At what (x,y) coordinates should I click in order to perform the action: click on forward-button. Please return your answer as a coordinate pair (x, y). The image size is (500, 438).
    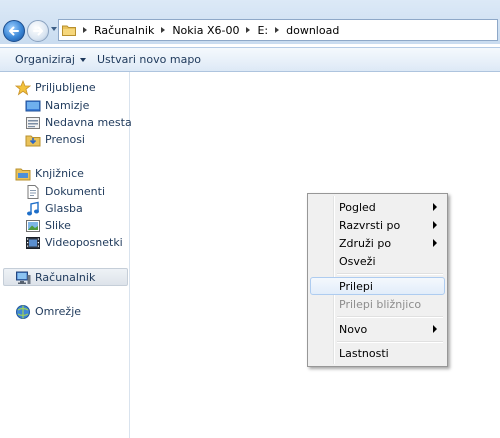
    Looking at the image, I should click on (38, 31).